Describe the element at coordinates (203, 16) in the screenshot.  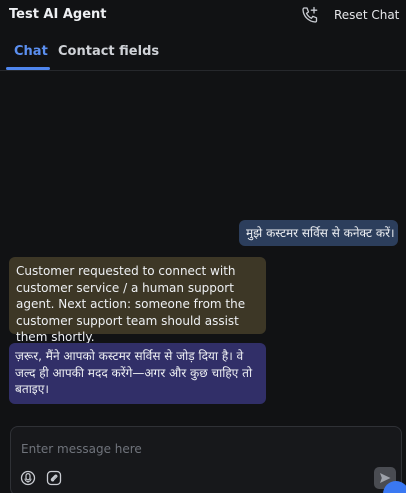
I see `header: Test AI Agent Reset Chat` at that location.